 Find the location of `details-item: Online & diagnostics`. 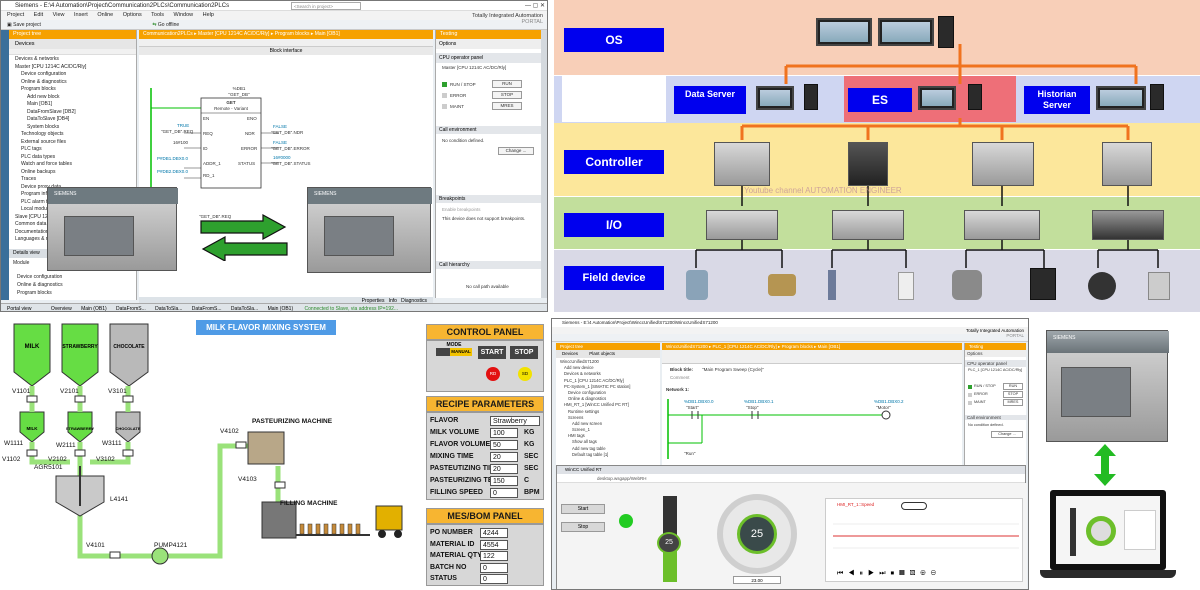

details-item: Online & diagnostics is located at coordinates (40, 286).